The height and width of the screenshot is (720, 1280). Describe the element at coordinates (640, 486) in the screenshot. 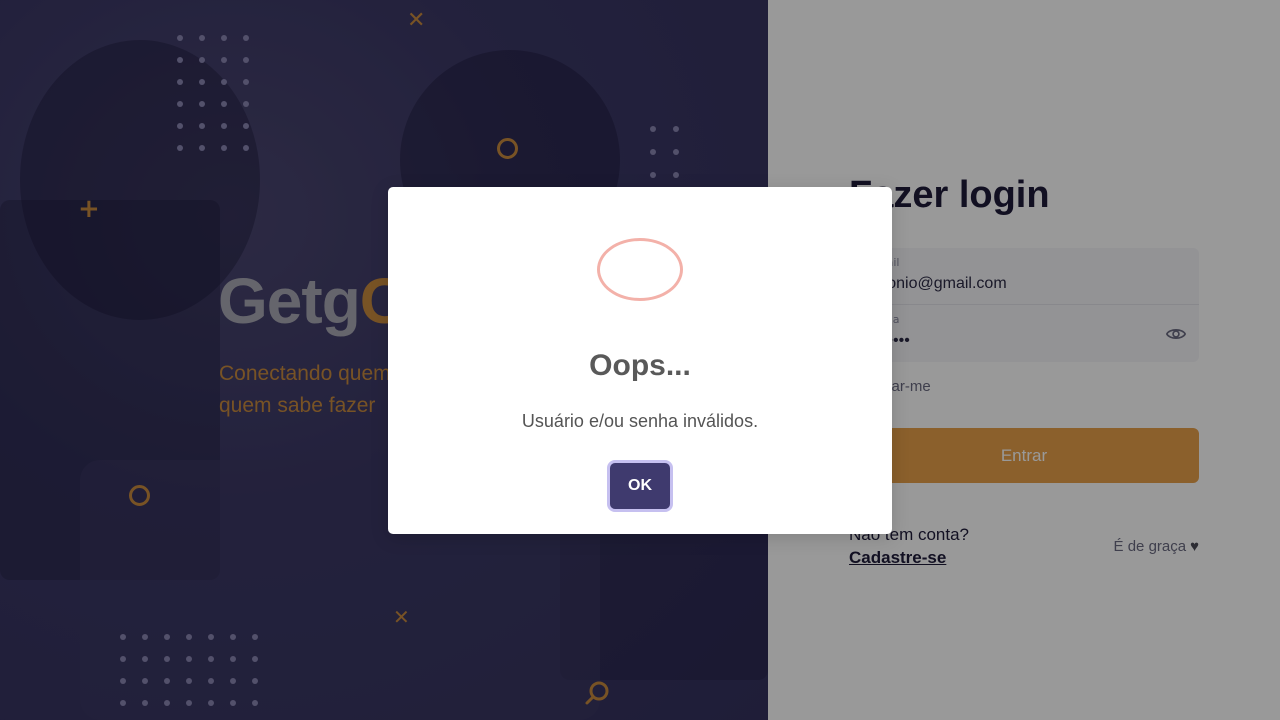

I see `ok-button: OK` at that location.